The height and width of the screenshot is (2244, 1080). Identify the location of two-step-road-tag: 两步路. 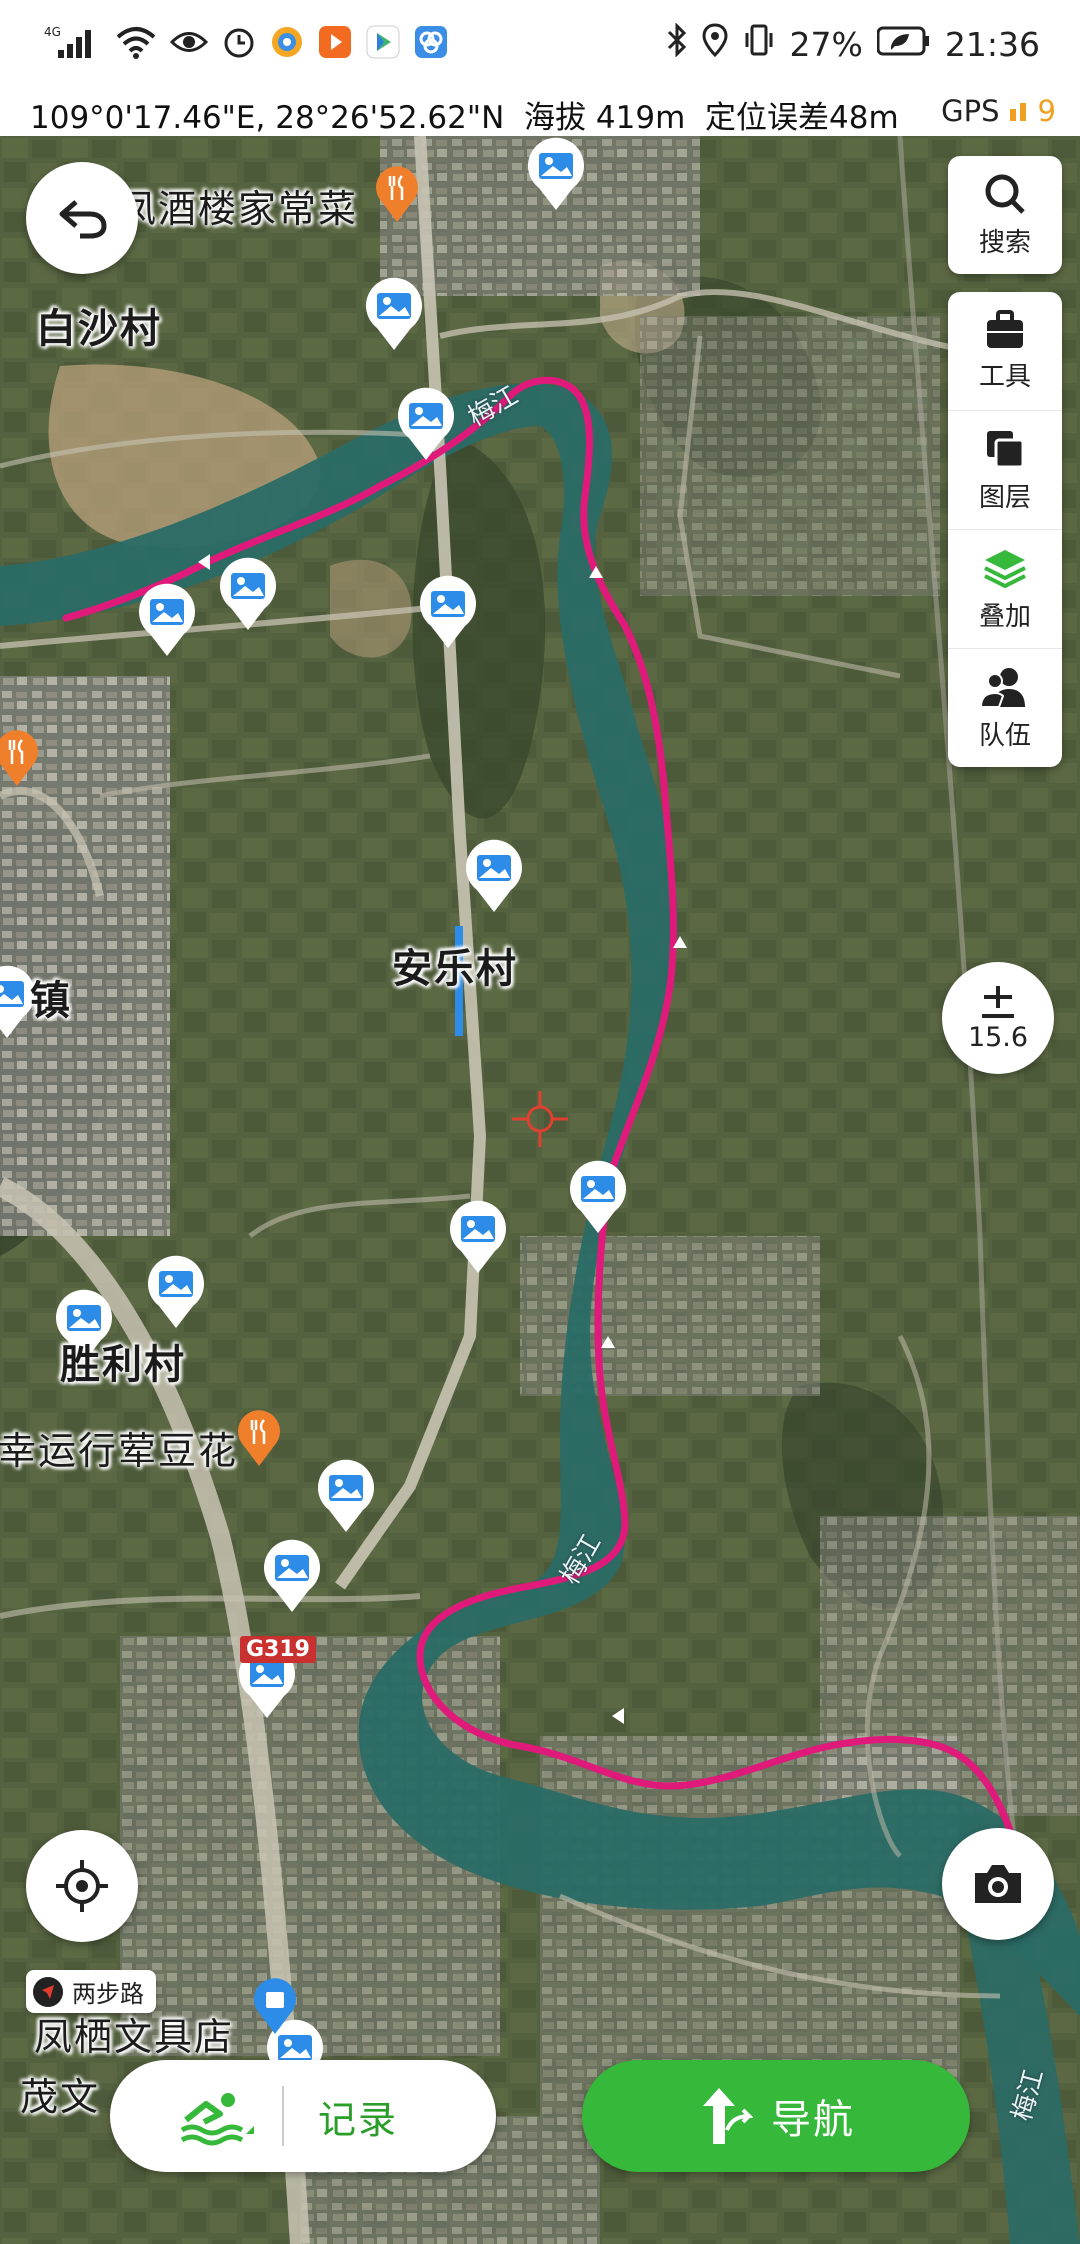
(91, 1991).